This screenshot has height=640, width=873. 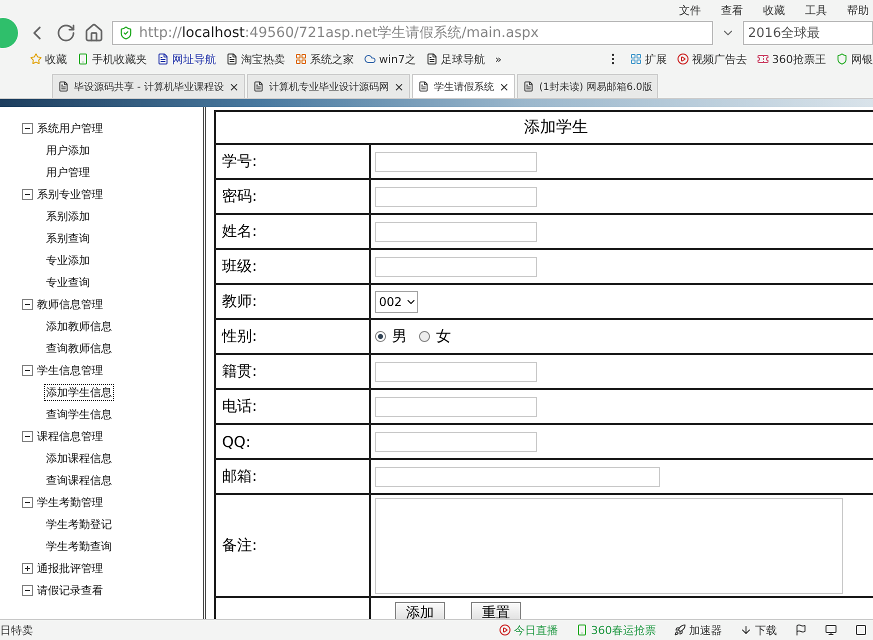 I want to click on search-field: 2016全球最, so click(x=808, y=33).